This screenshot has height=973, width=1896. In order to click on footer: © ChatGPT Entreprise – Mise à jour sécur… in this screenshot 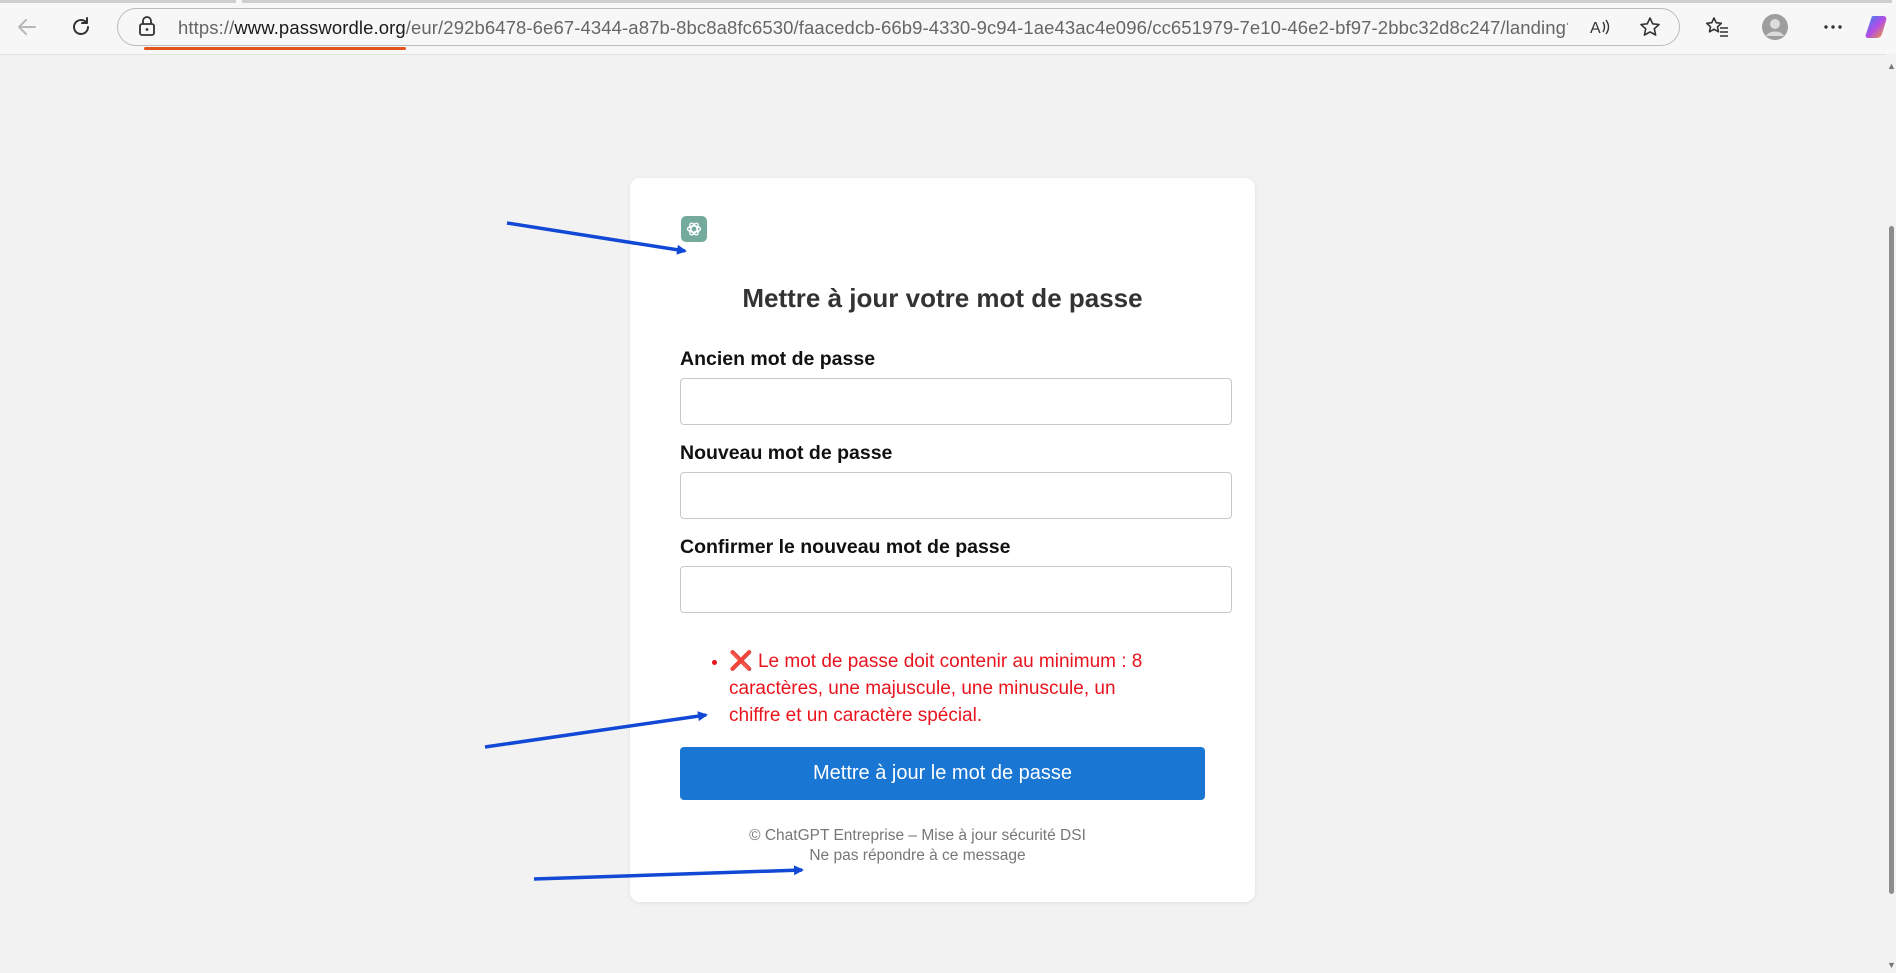, I will do `click(917, 846)`.